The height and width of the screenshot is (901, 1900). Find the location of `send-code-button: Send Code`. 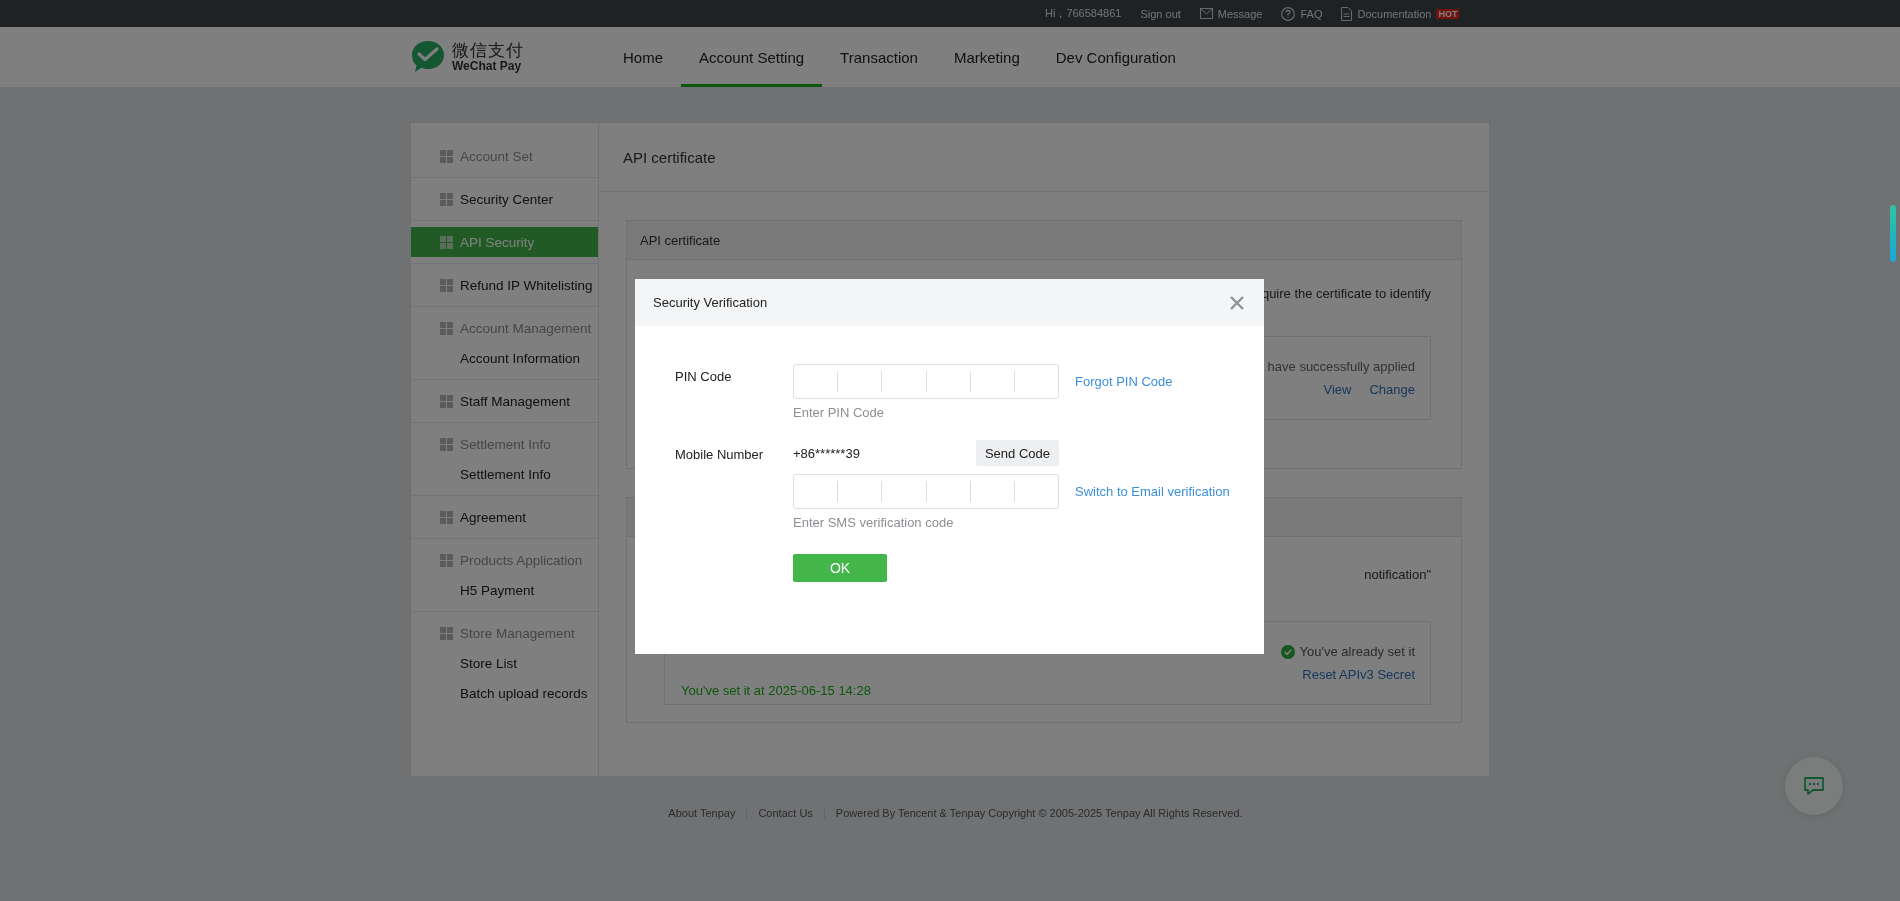

send-code-button: Send Code is located at coordinates (1017, 453).